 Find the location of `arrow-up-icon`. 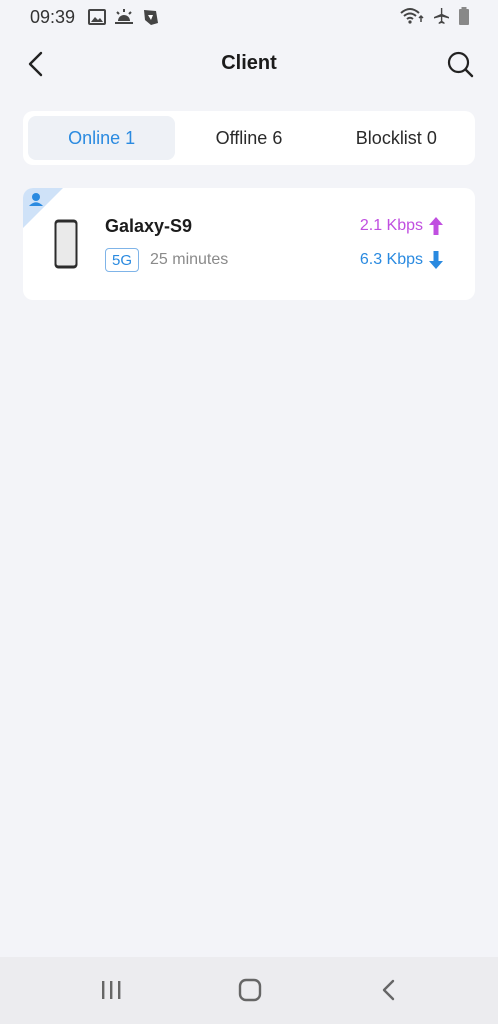

arrow-up-icon is located at coordinates (436, 226).